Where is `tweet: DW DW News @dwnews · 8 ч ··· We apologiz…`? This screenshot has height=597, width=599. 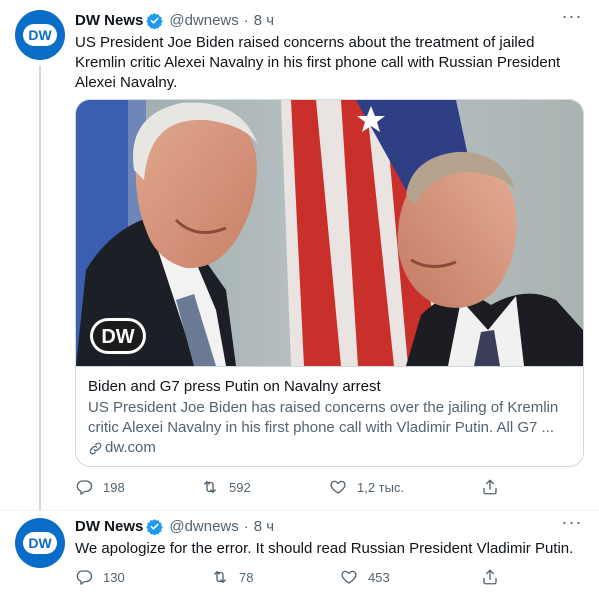
tweet: DW DW News @dwnews · 8 ч ··· We apologiz… is located at coordinates (299, 553).